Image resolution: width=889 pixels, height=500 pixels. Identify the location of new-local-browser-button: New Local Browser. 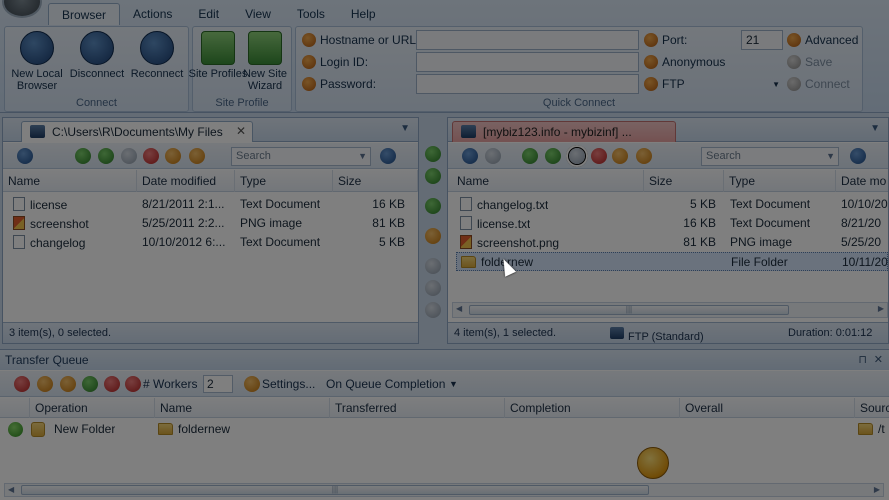
(37, 61).